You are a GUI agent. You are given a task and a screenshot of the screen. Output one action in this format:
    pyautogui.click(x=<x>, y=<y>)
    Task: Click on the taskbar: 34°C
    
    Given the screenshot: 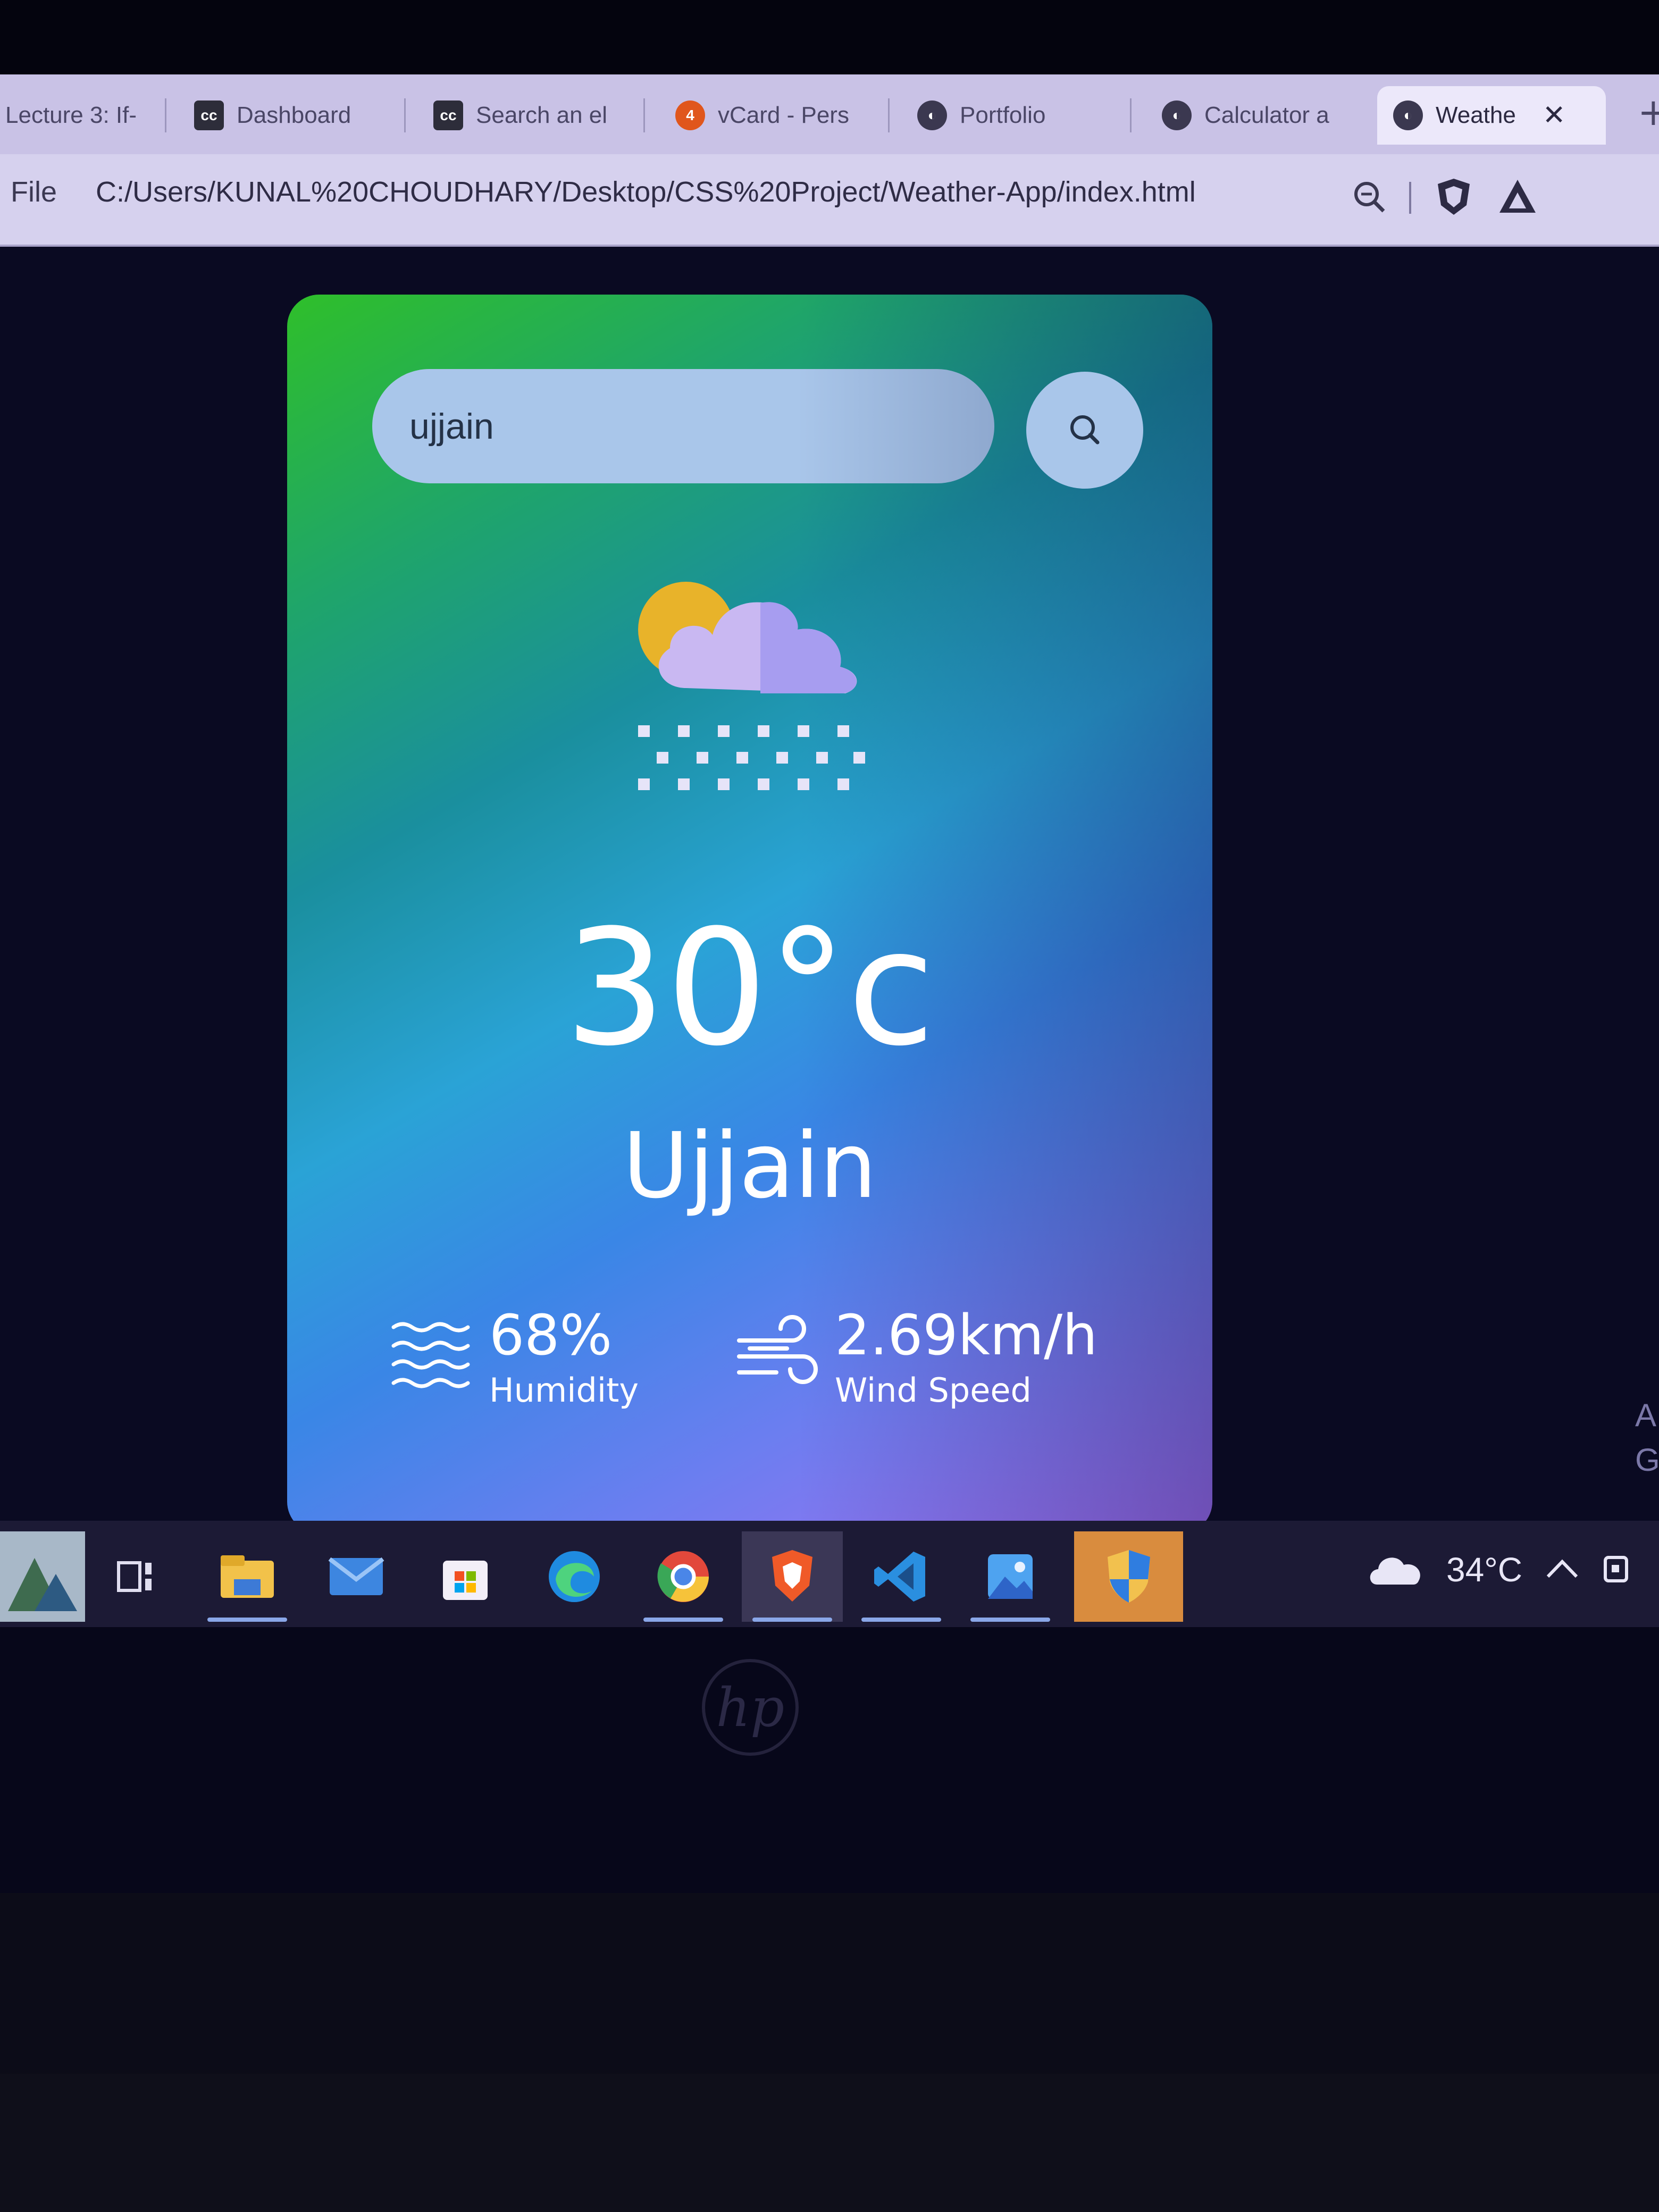 What is the action you would take?
    pyautogui.click(x=829, y=1574)
    